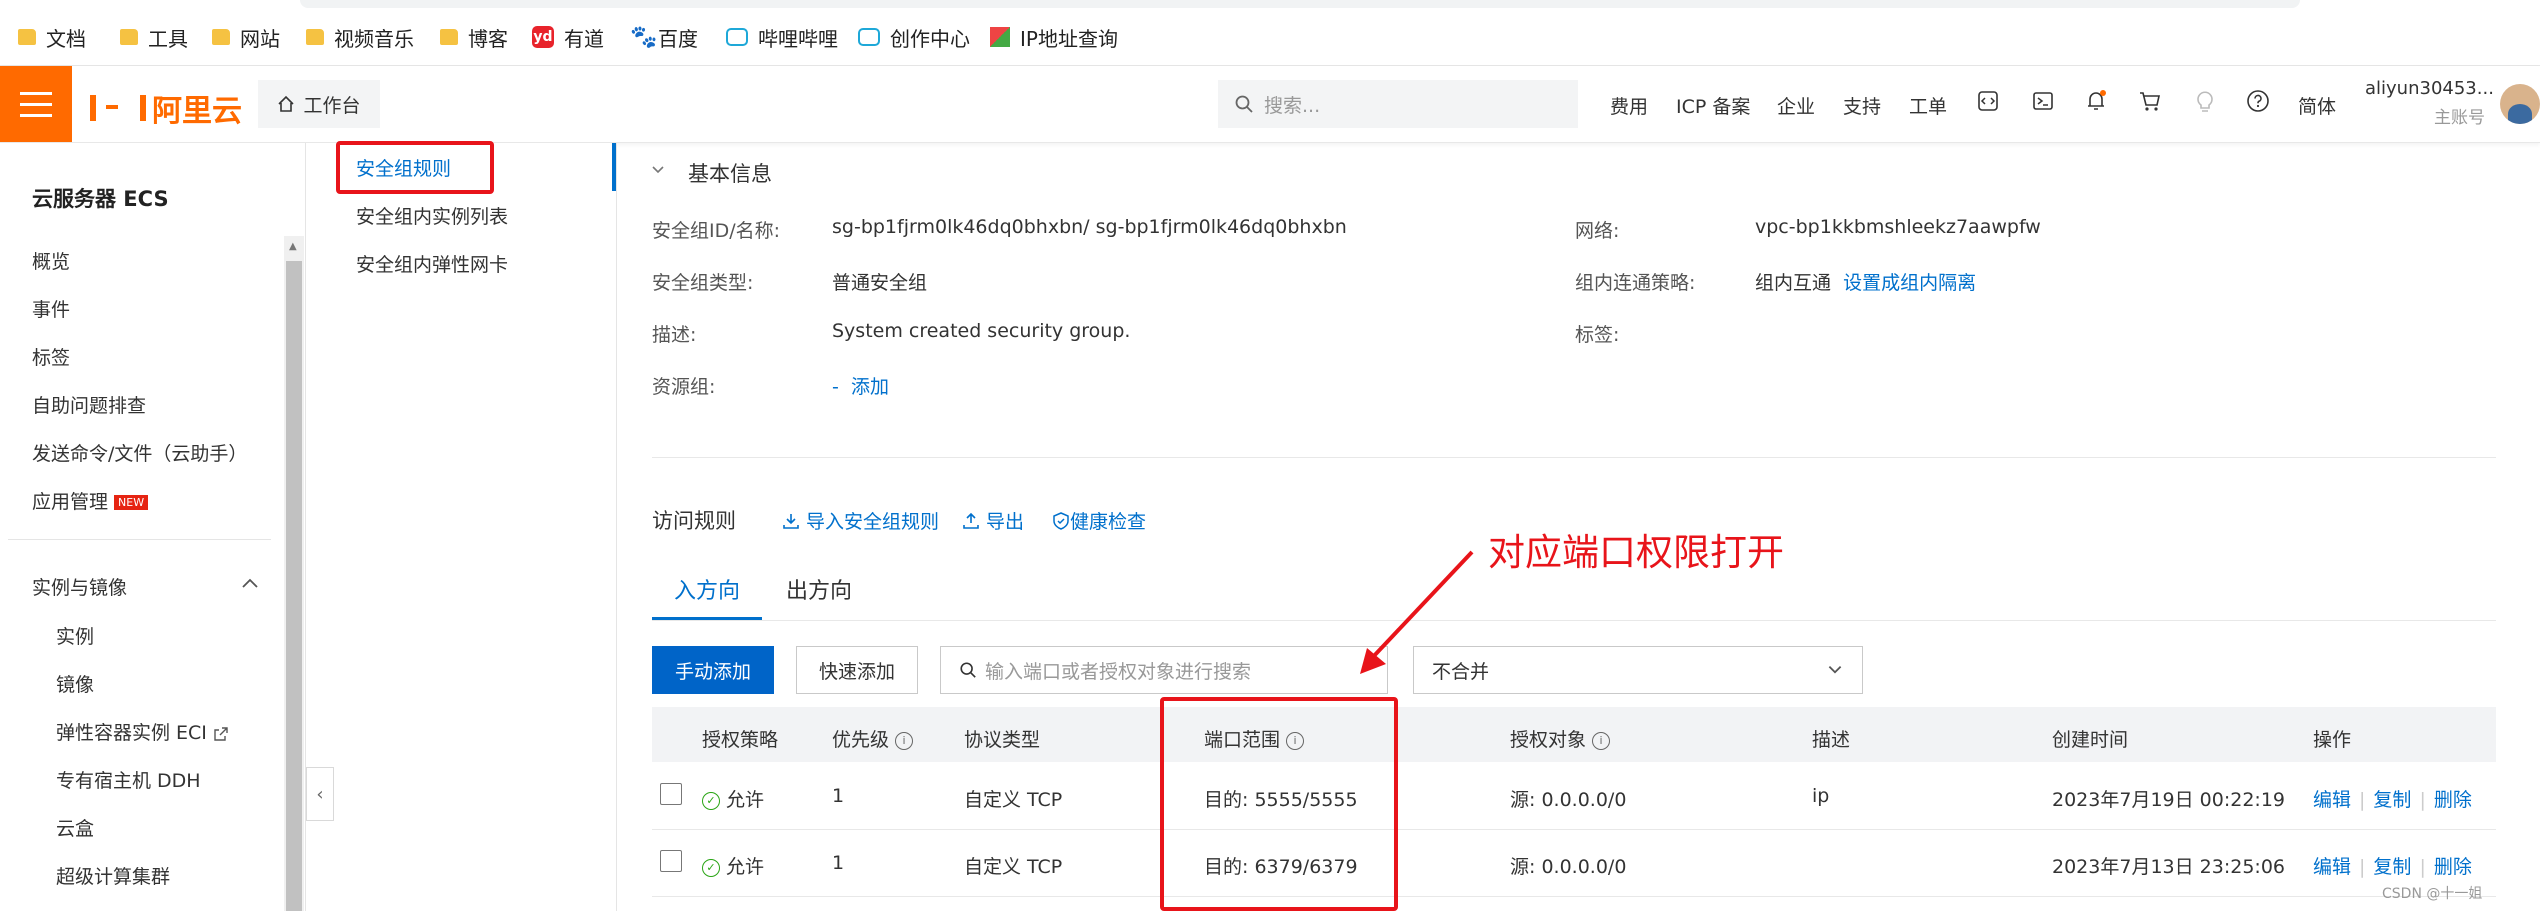 The height and width of the screenshot is (911, 2540). I want to click on sidebar-group-instances-images: 实例与镜像, so click(79, 586).